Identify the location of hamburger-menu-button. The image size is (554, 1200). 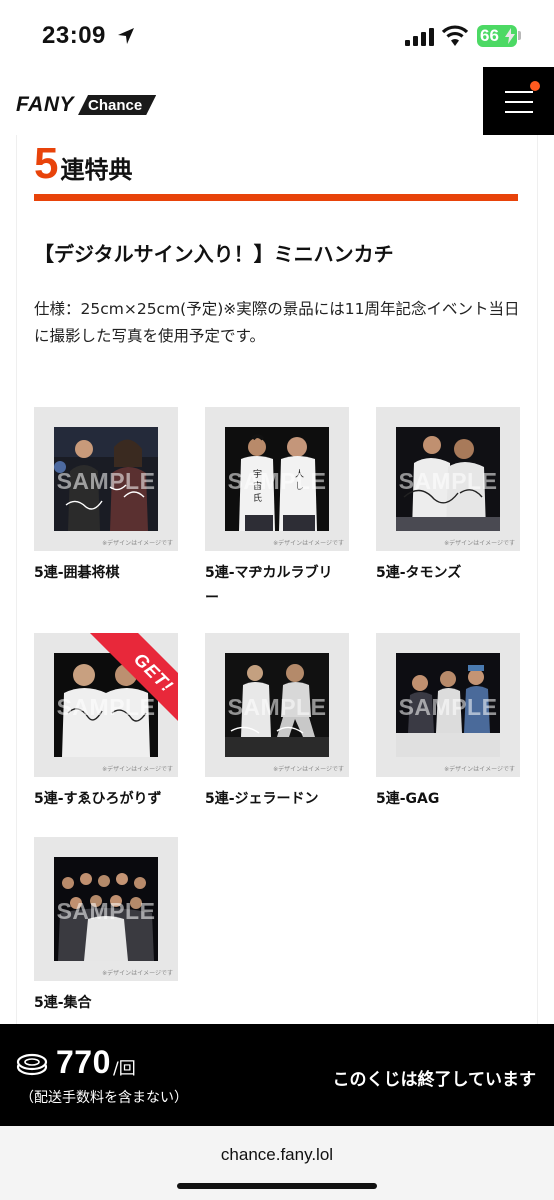
(518, 101).